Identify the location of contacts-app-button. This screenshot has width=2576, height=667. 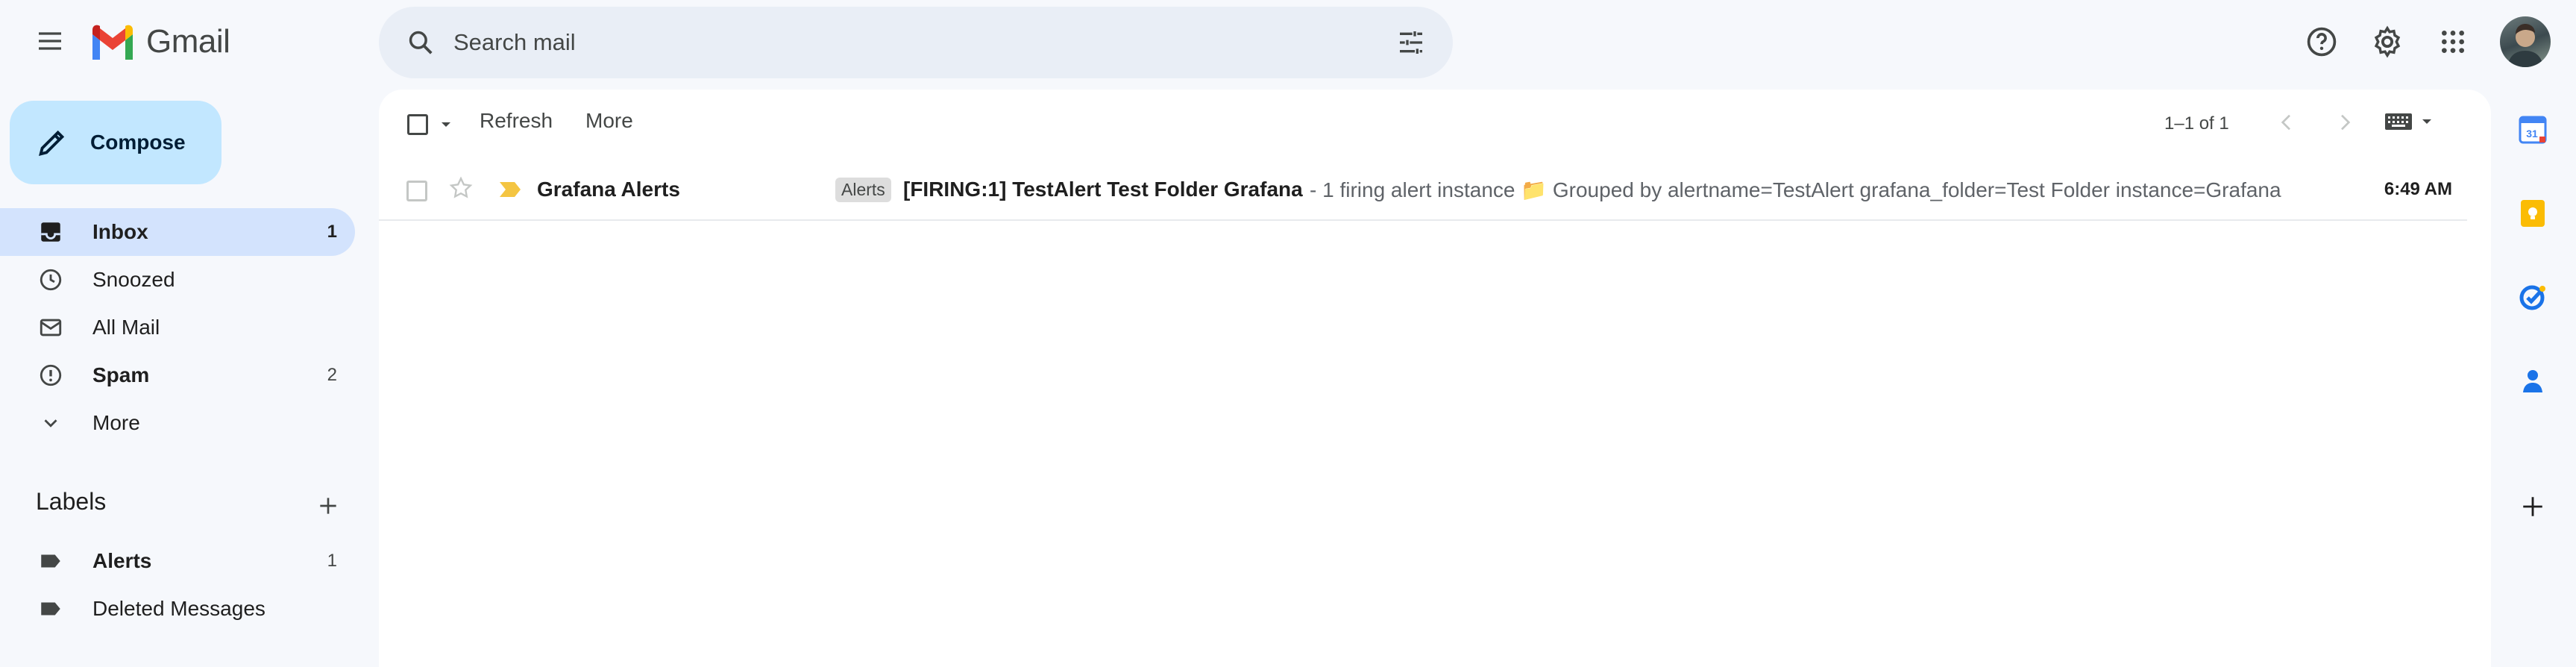
(2533, 381).